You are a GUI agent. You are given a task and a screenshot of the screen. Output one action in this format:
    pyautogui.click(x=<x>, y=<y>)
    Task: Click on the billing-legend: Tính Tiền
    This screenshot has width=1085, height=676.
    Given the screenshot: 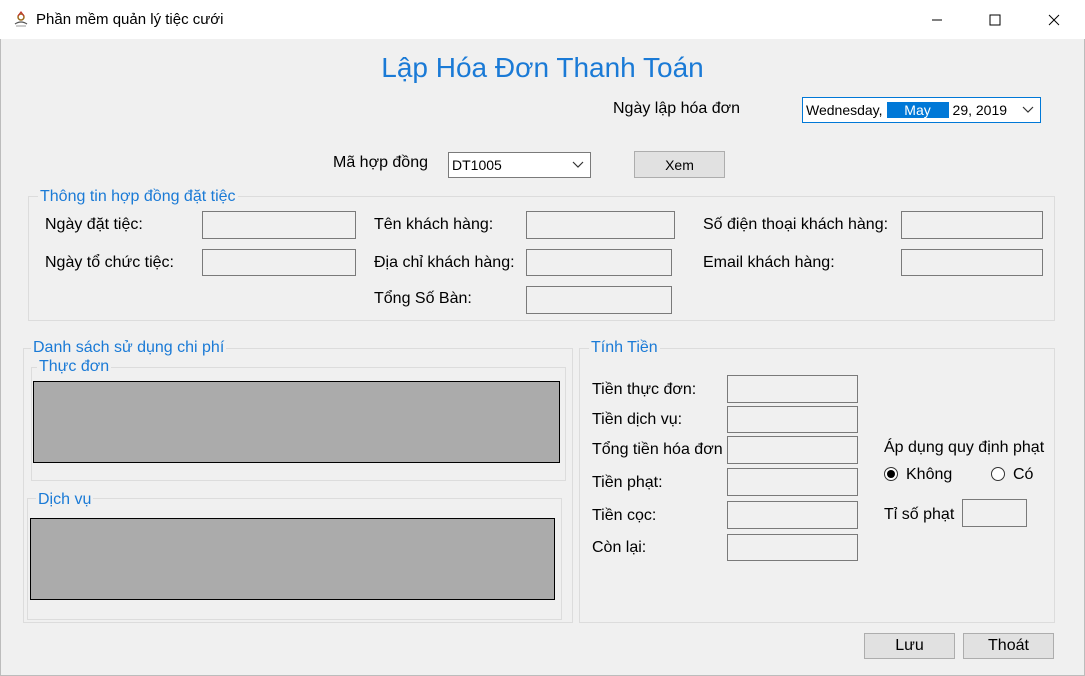 What is the action you would take?
    pyautogui.click(x=624, y=348)
    